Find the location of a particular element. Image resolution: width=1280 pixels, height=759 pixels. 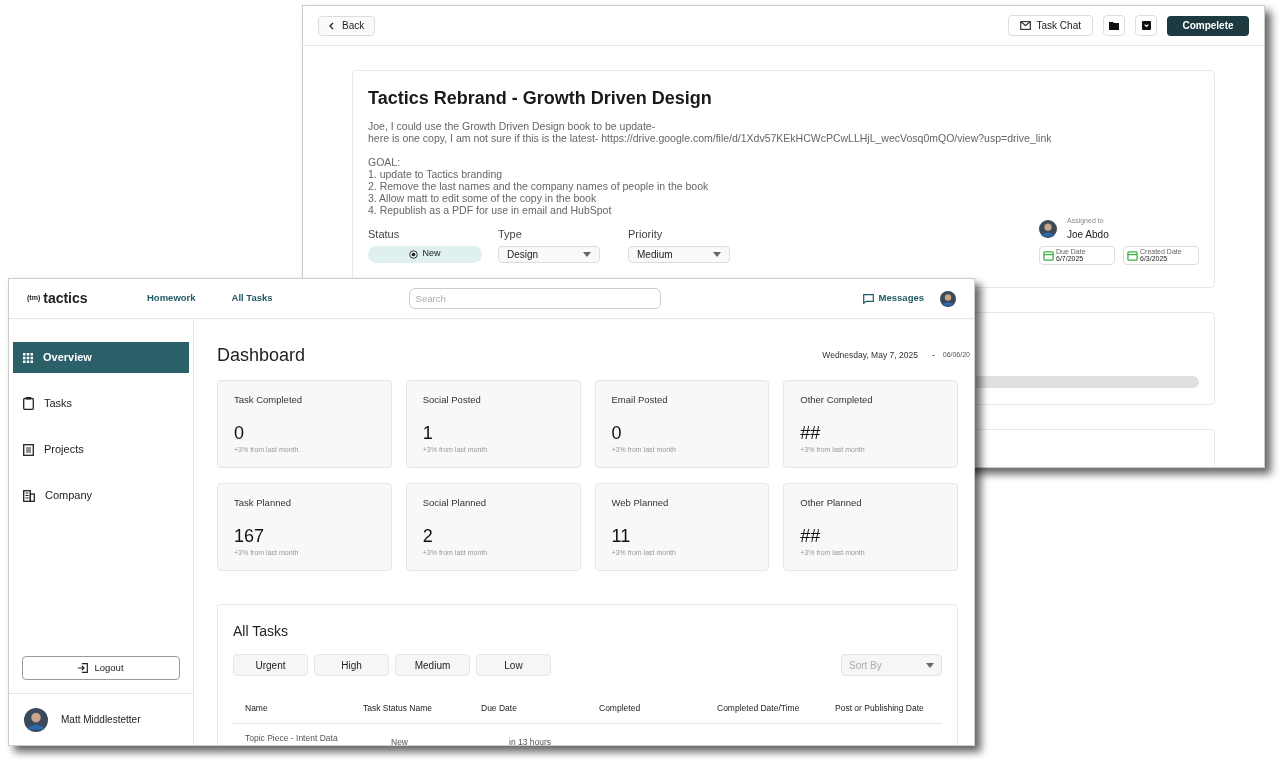

page-title: Dashboard is located at coordinates (261, 355).